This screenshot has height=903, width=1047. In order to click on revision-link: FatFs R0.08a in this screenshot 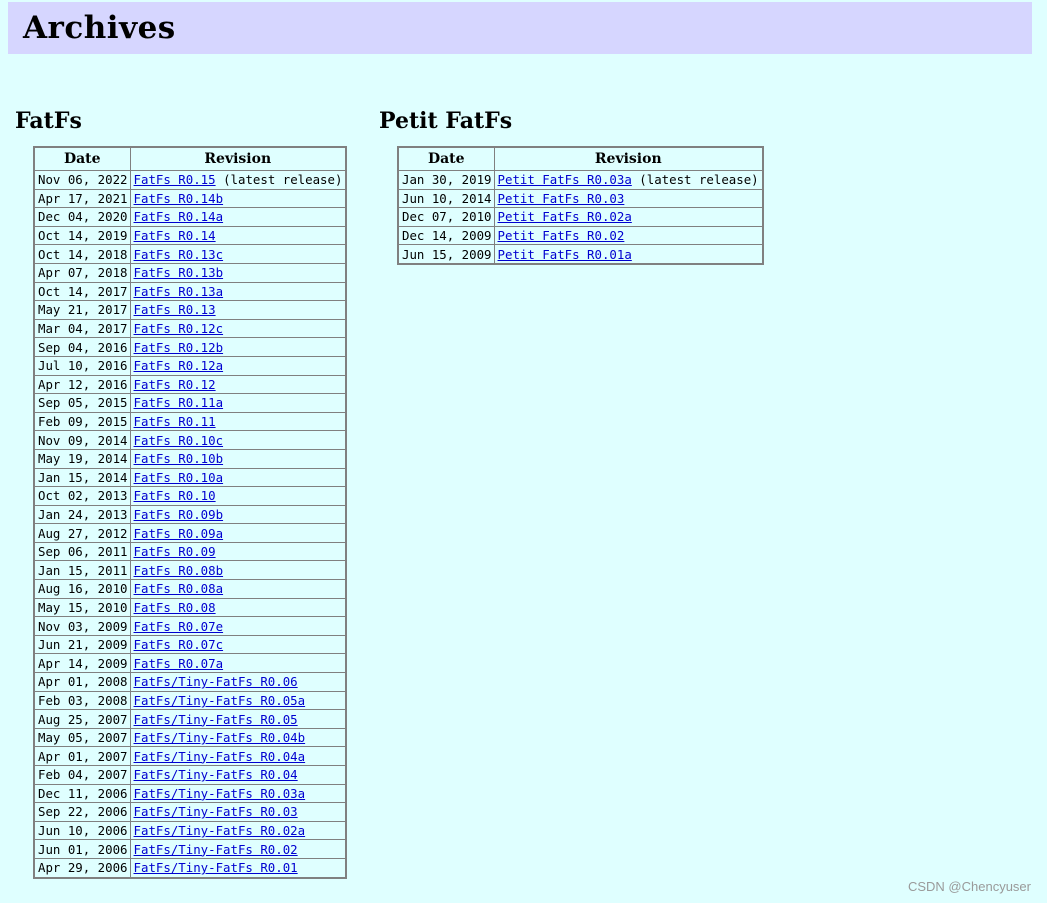, I will do `click(179, 588)`.